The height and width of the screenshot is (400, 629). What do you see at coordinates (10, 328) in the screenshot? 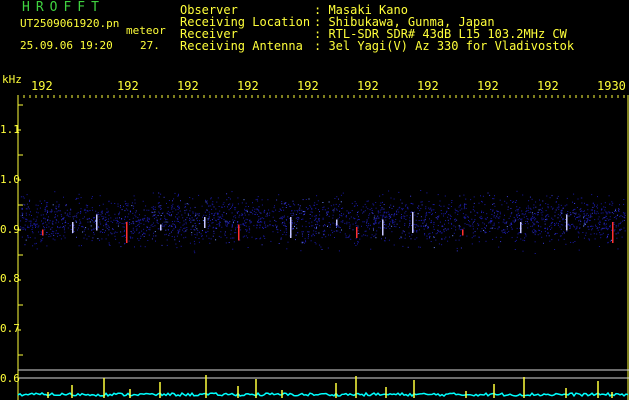
I see `y-tick-label: 0.7` at bounding box center [10, 328].